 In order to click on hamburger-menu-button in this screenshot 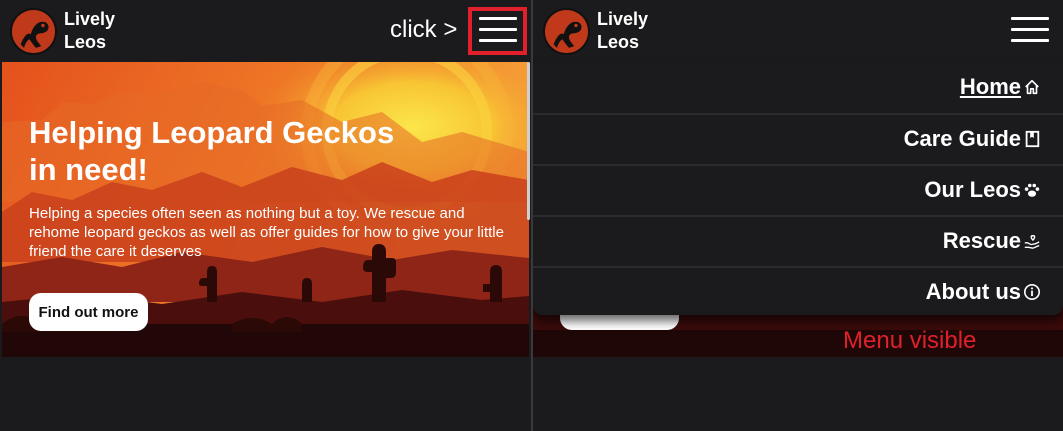, I will do `click(1030, 29)`.